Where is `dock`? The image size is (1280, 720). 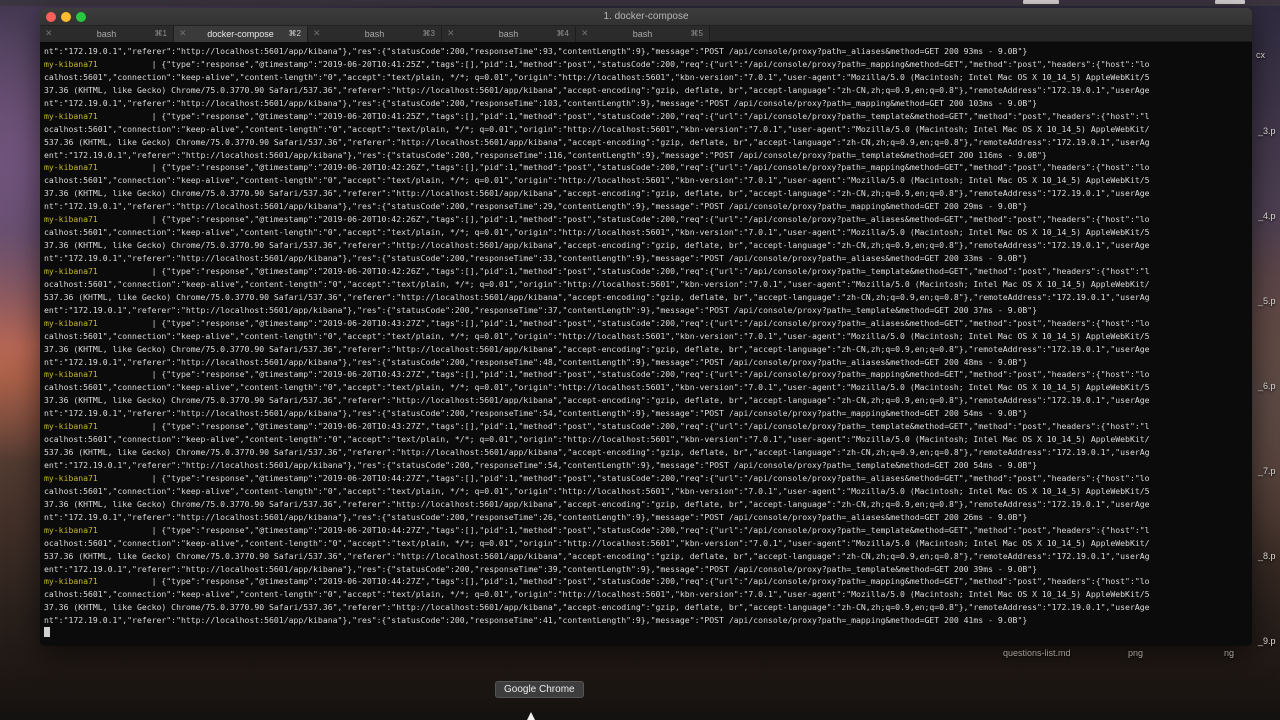
dock is located at coordinates (640, 716).